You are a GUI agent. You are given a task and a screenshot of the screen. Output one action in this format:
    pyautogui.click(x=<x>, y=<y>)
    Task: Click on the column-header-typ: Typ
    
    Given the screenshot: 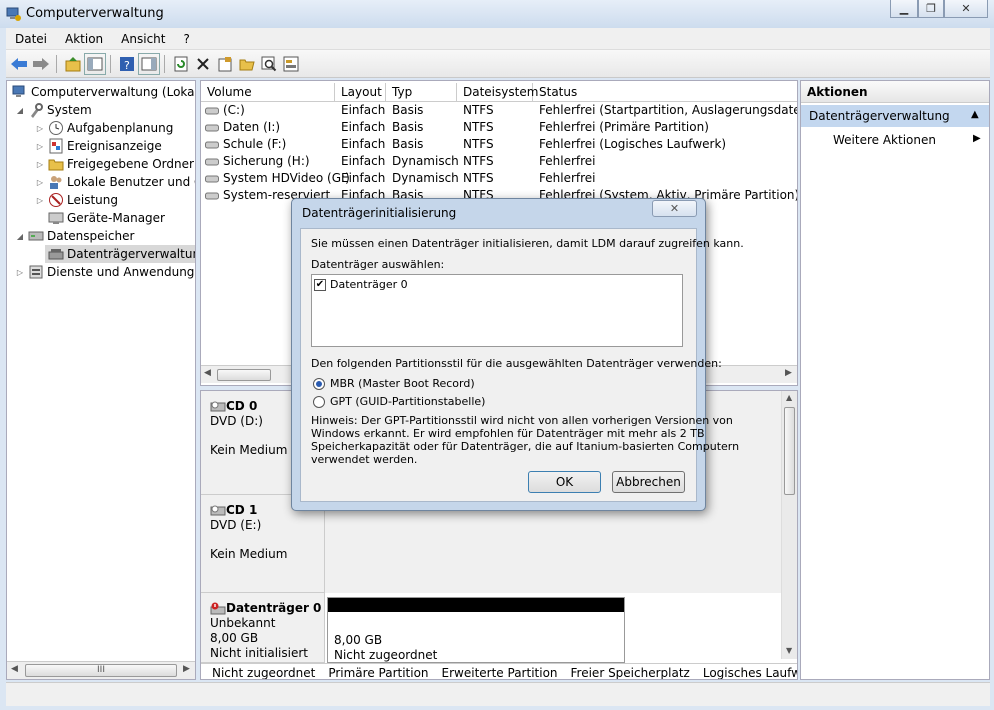 What is the action you would take?
    pyautogui.click(x=421, y=92)
    